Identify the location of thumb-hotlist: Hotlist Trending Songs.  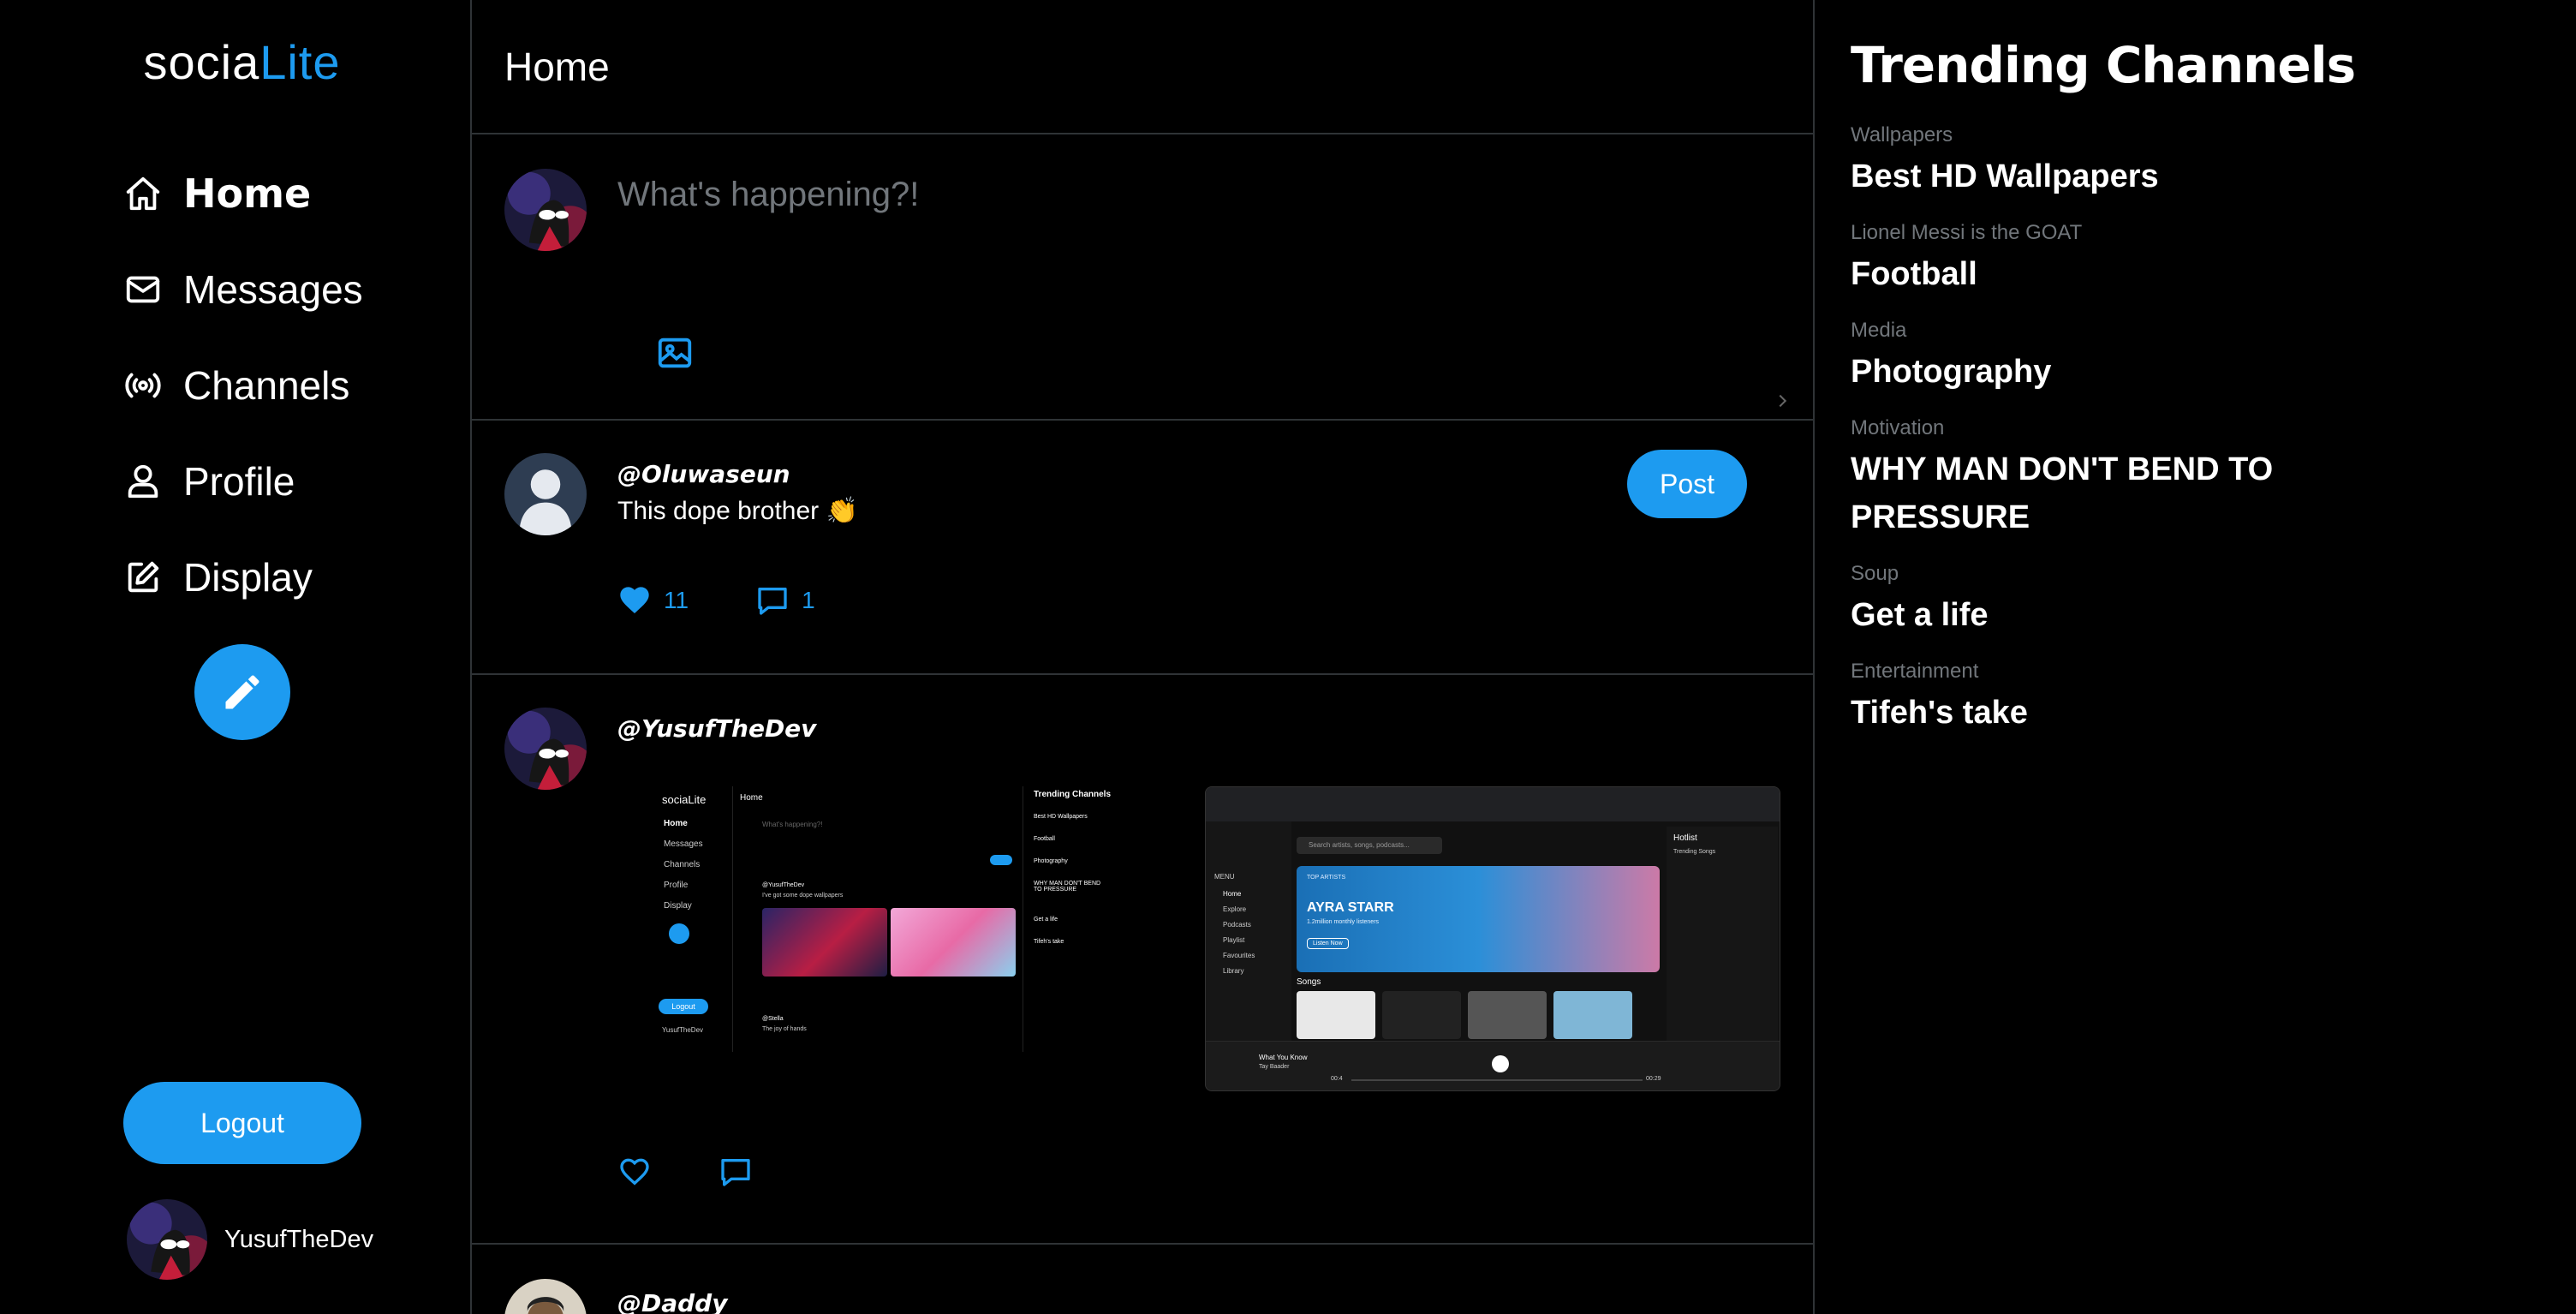
(1723, 934).